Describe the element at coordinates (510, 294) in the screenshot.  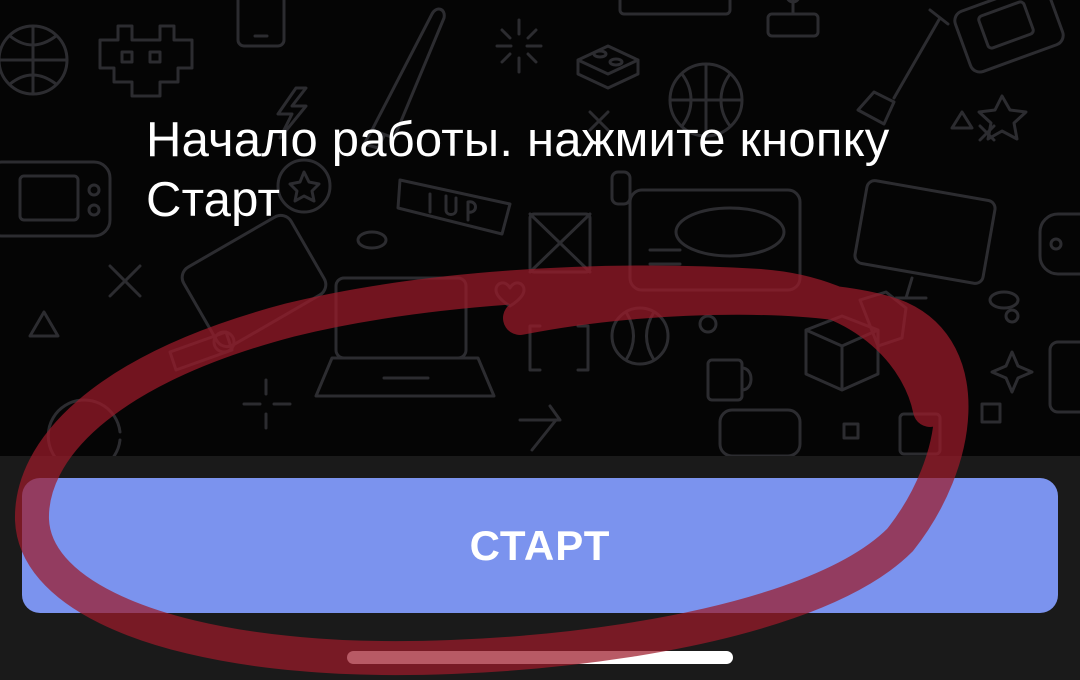
I see `heart-icon` at that location.